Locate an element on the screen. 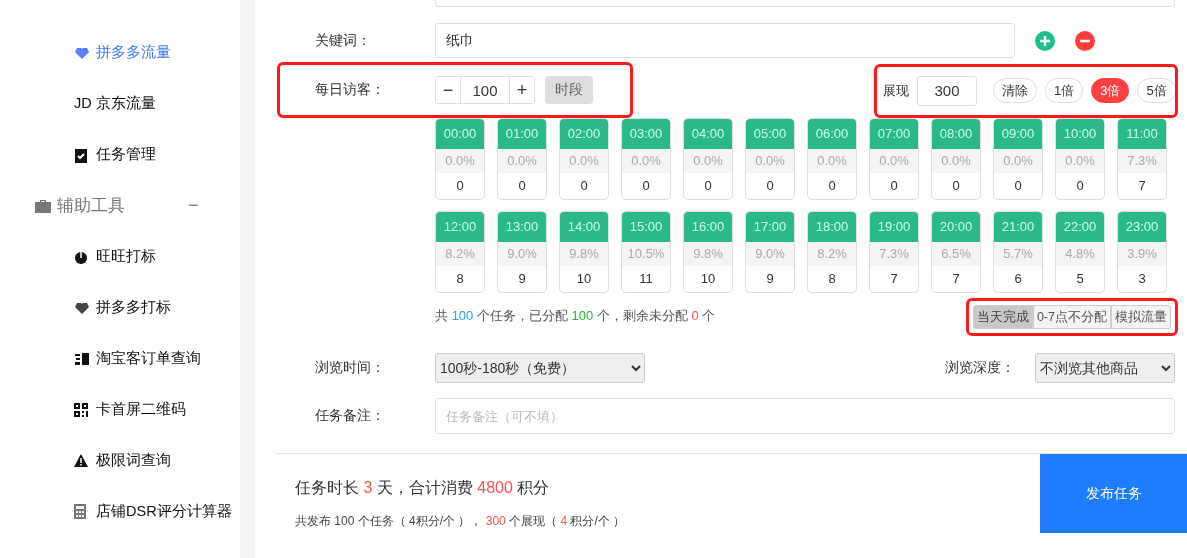 The image size is (1187, 558). sidebar-item: 极限词查询 is located at coordinates (120, 460).